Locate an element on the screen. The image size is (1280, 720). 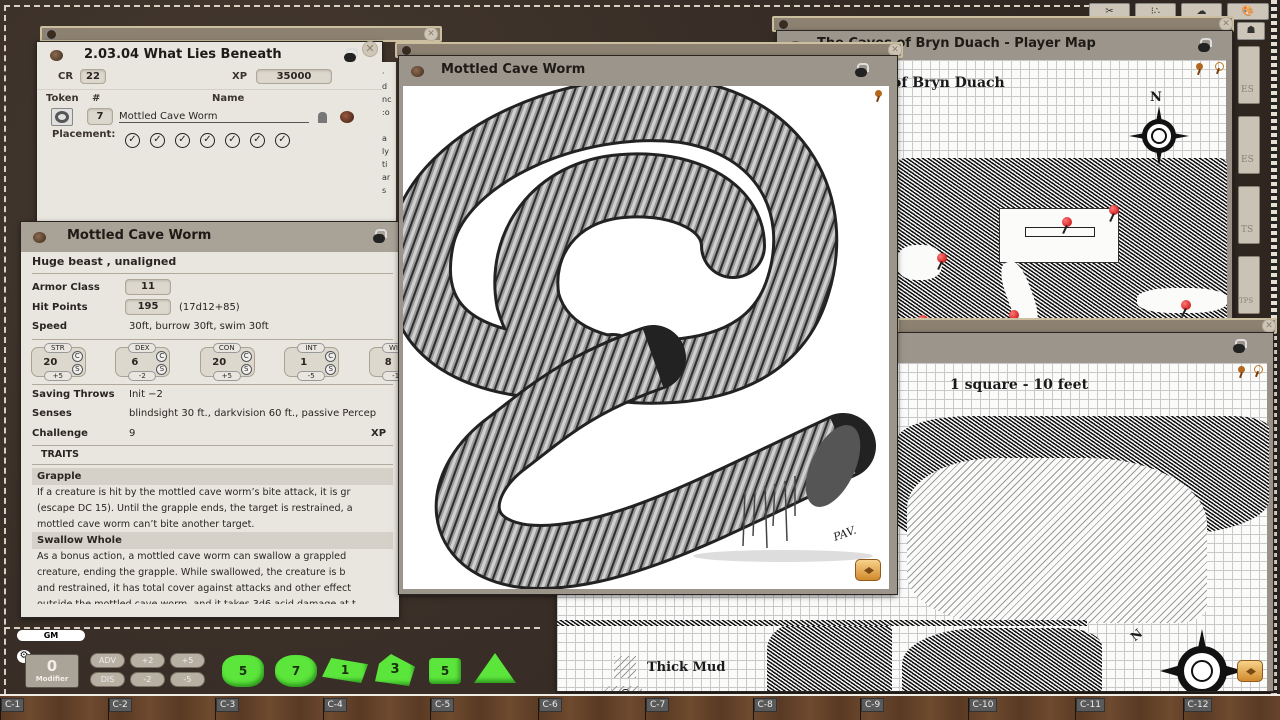
saving-throws-value: Init −2 is located at coordinates (146, 394).